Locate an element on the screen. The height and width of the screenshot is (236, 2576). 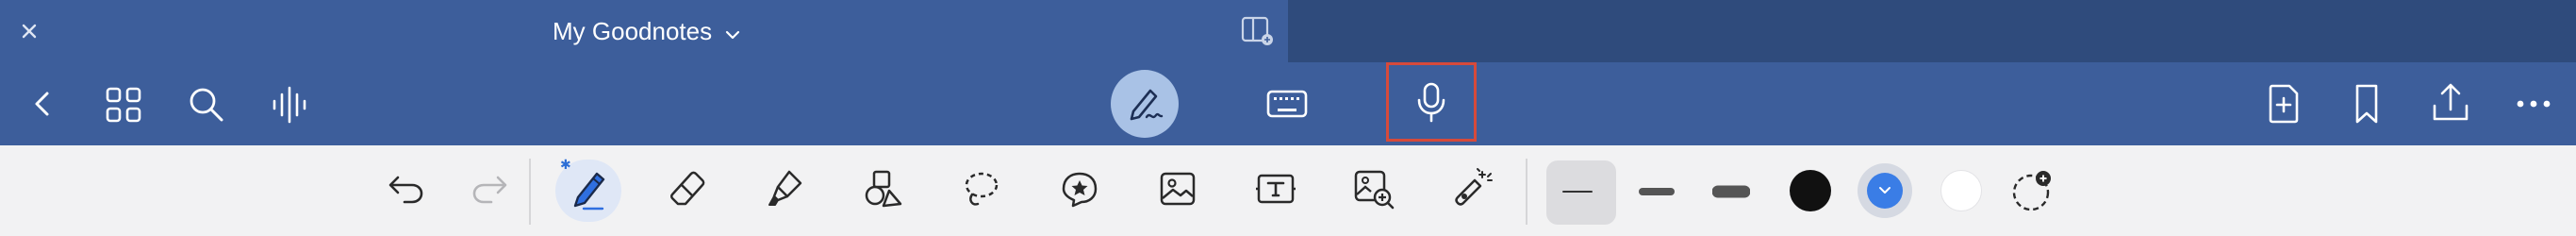
add-page-icon is located at coordinates (2283, 103).